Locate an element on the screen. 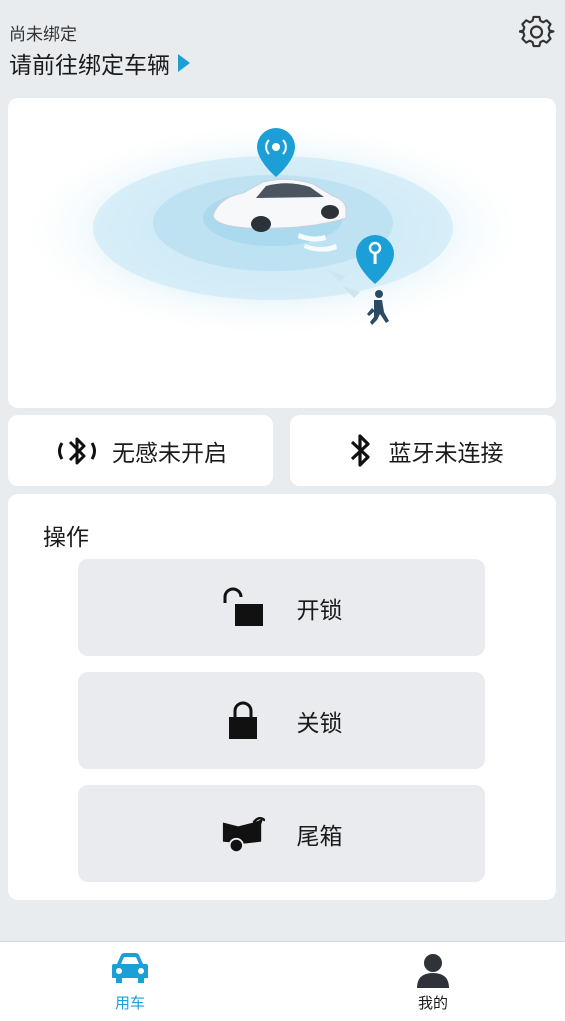 This screenshot has width=565, height=1021. tab-car: 用车 is located at coordinates (130, 982).